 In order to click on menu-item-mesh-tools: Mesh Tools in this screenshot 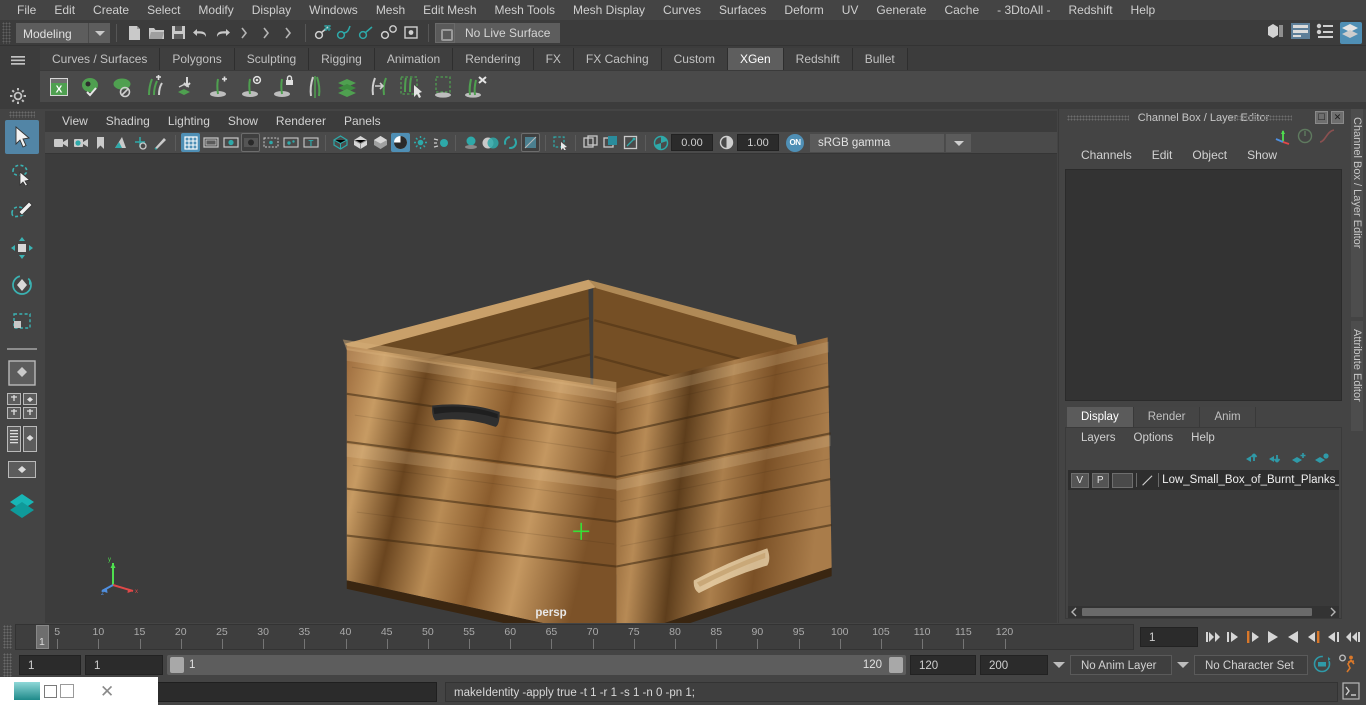, I will do `click(525, 10)`.